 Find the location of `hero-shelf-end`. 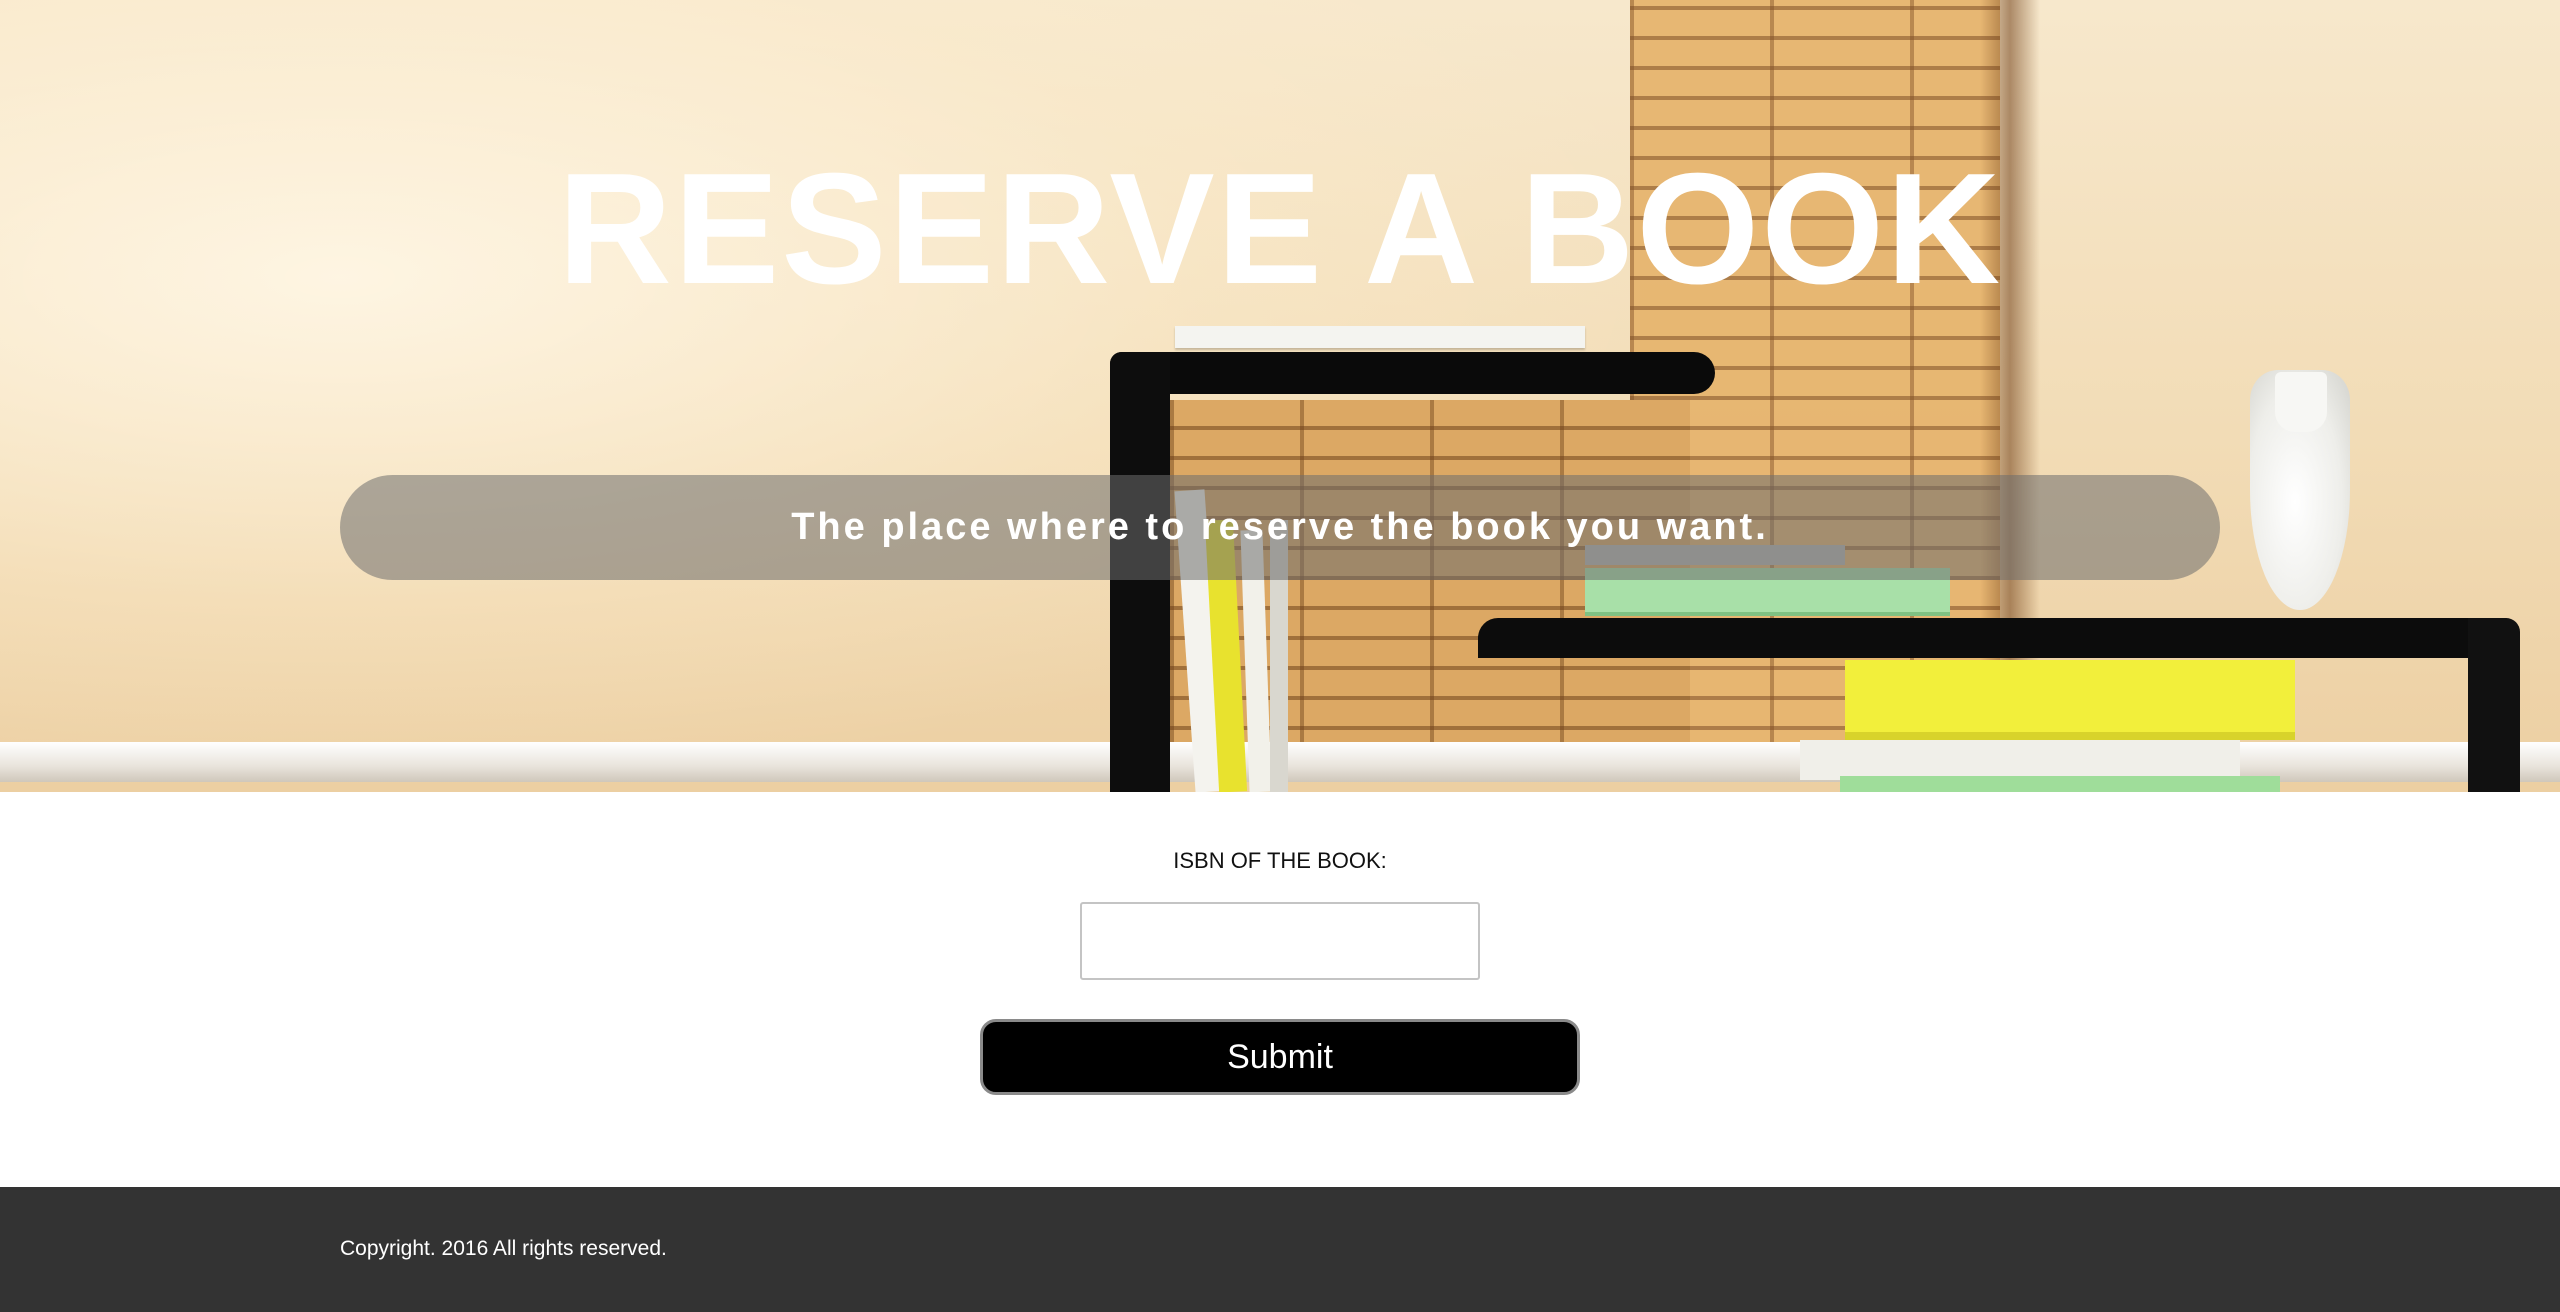

hero-shelf-end is located at coordinates (2494, 705).